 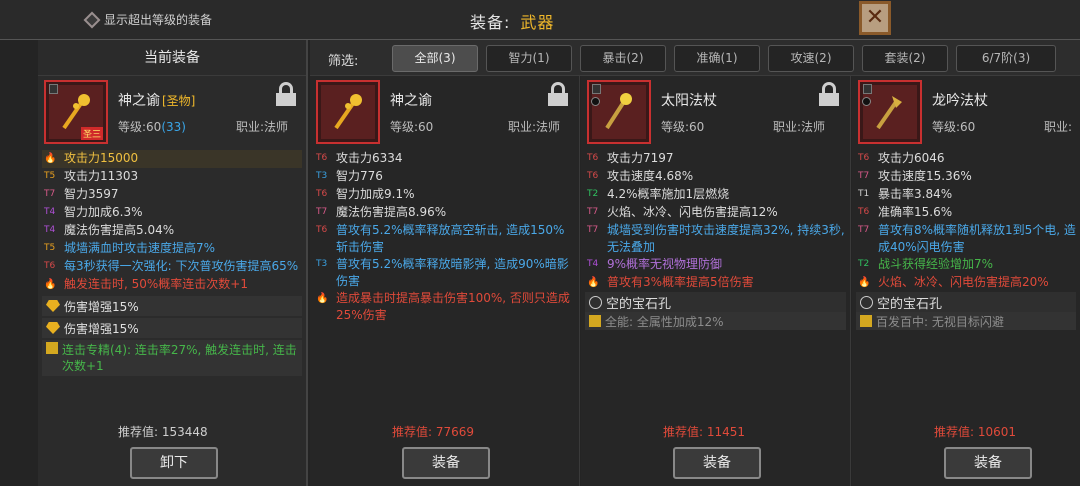 What do you see at coordinates (905, 58) in the screenshot?
I see `tab-set: 套装(2)` at bounding box center [905, 58].